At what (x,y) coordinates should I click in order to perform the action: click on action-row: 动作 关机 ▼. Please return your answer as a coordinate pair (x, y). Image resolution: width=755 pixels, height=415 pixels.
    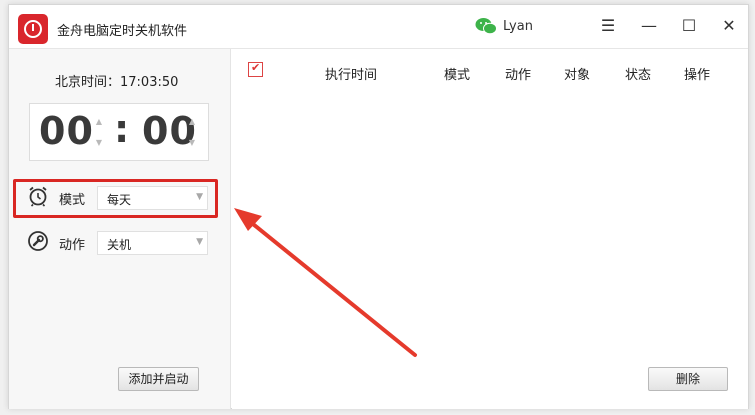
    Looking at the image, I should click on (122, 243).